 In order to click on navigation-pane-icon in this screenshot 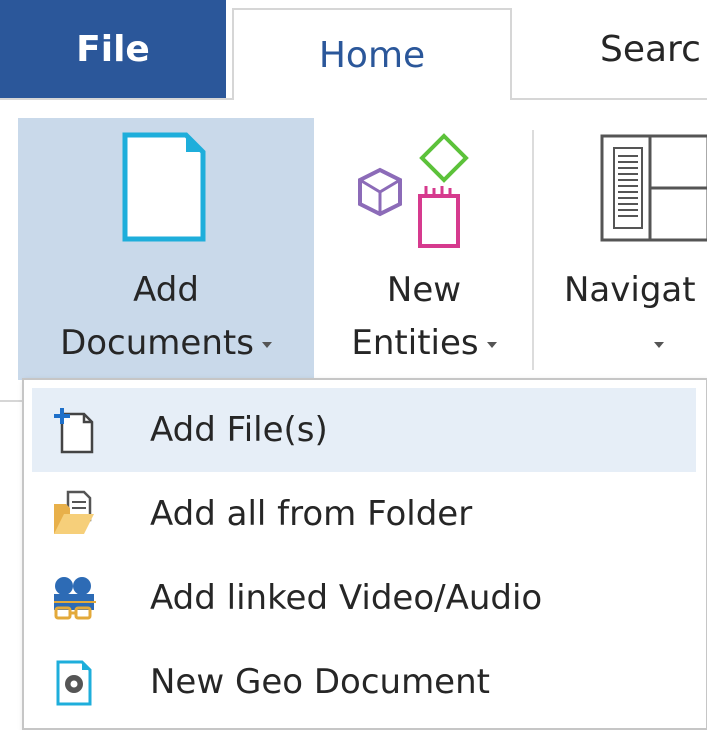, I will do `click(653, 188)`.